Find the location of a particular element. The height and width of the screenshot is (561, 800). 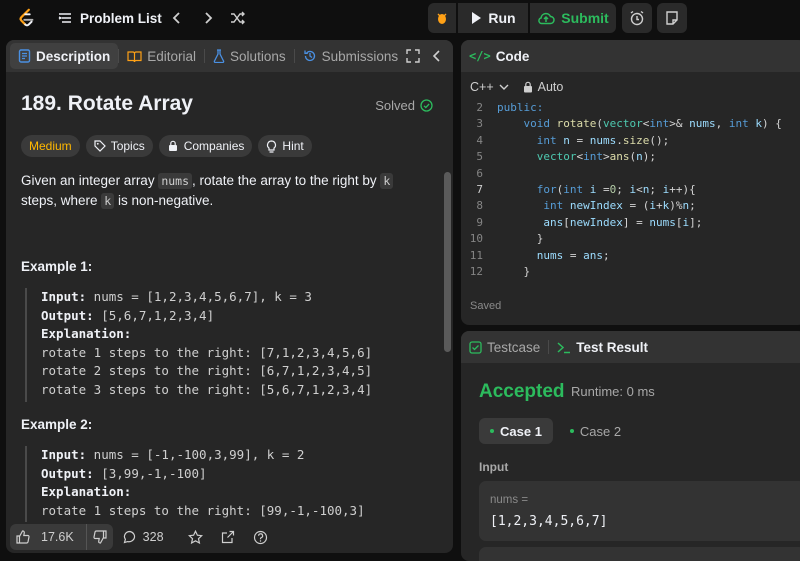

lock-icon is located at coordinates (527, 87).